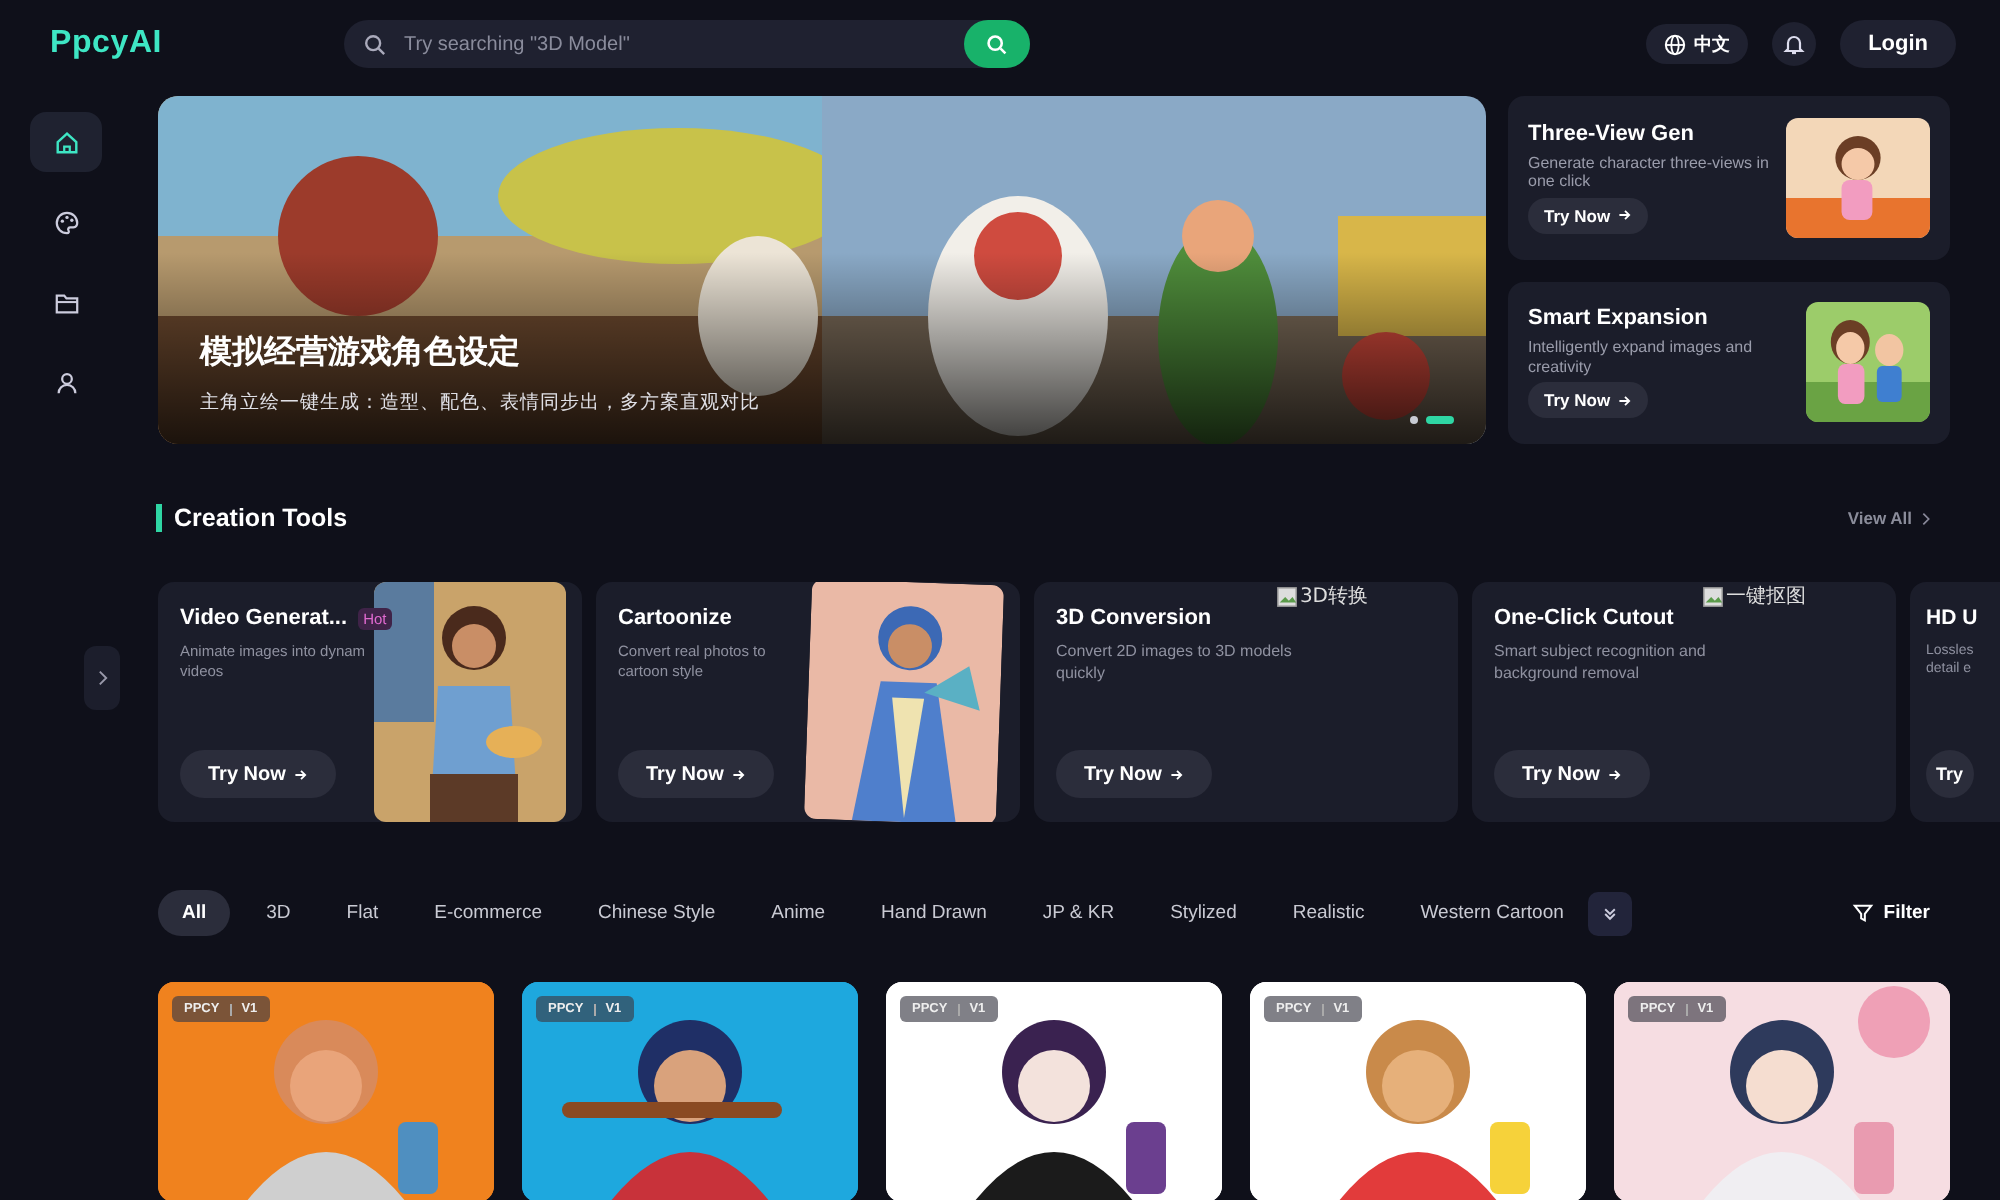  I want to click on category-chip: Western Cartoon, so click(1492, 913).